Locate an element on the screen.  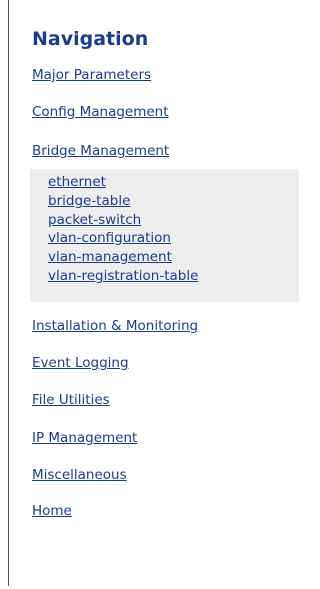
submenu-link-vlan-management: vlan-management is located at coordinates (110, 257).